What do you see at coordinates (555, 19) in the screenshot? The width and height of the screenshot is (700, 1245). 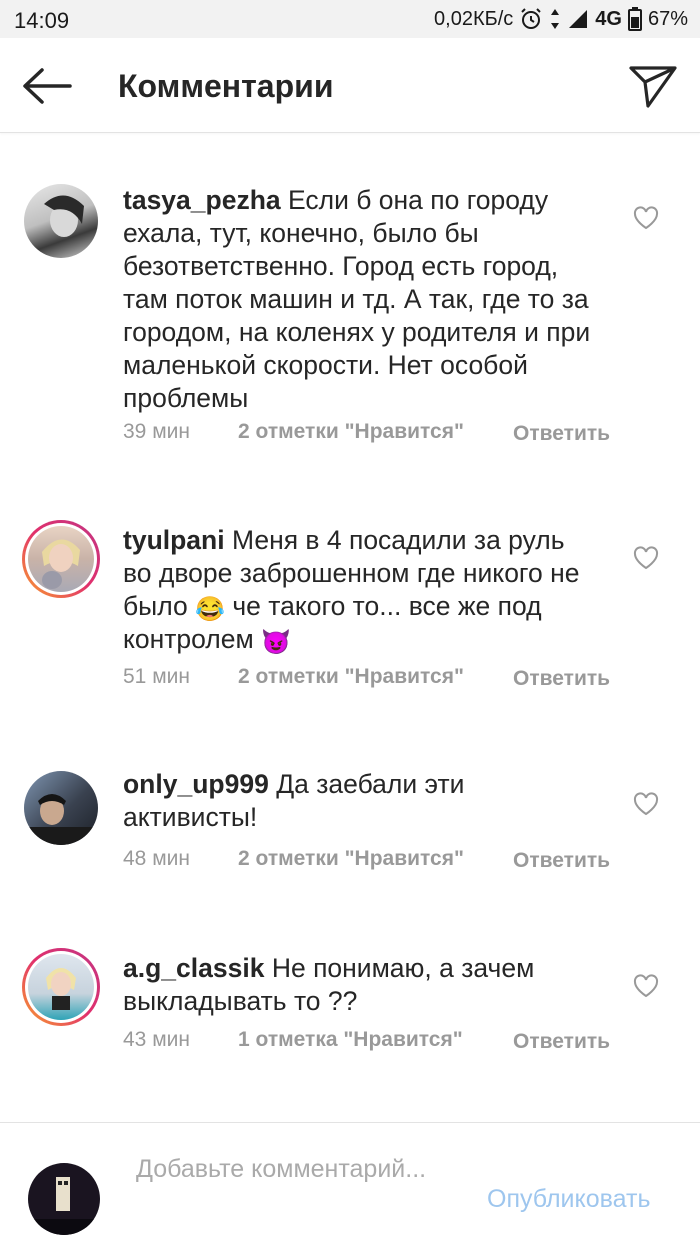 I see `data-arrows-icon` at bounding box center [555, 19].